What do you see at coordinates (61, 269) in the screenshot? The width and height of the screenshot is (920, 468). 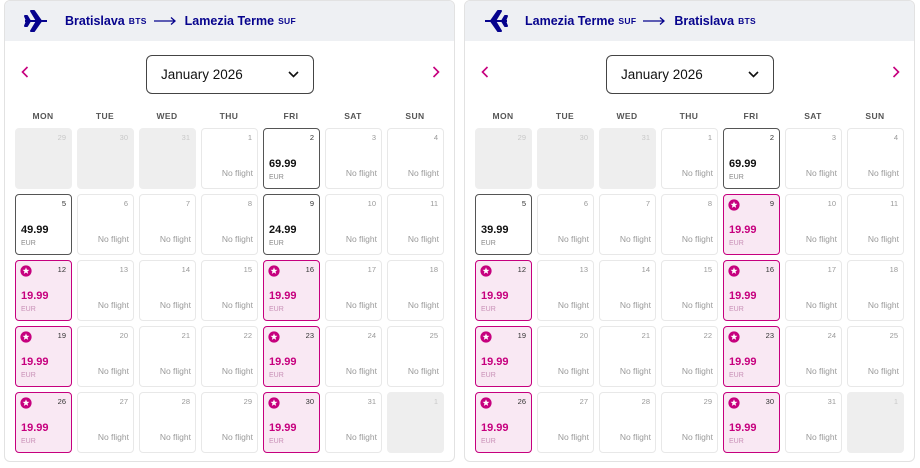 I see `day-number: 12` at bounding box center [61, 269].